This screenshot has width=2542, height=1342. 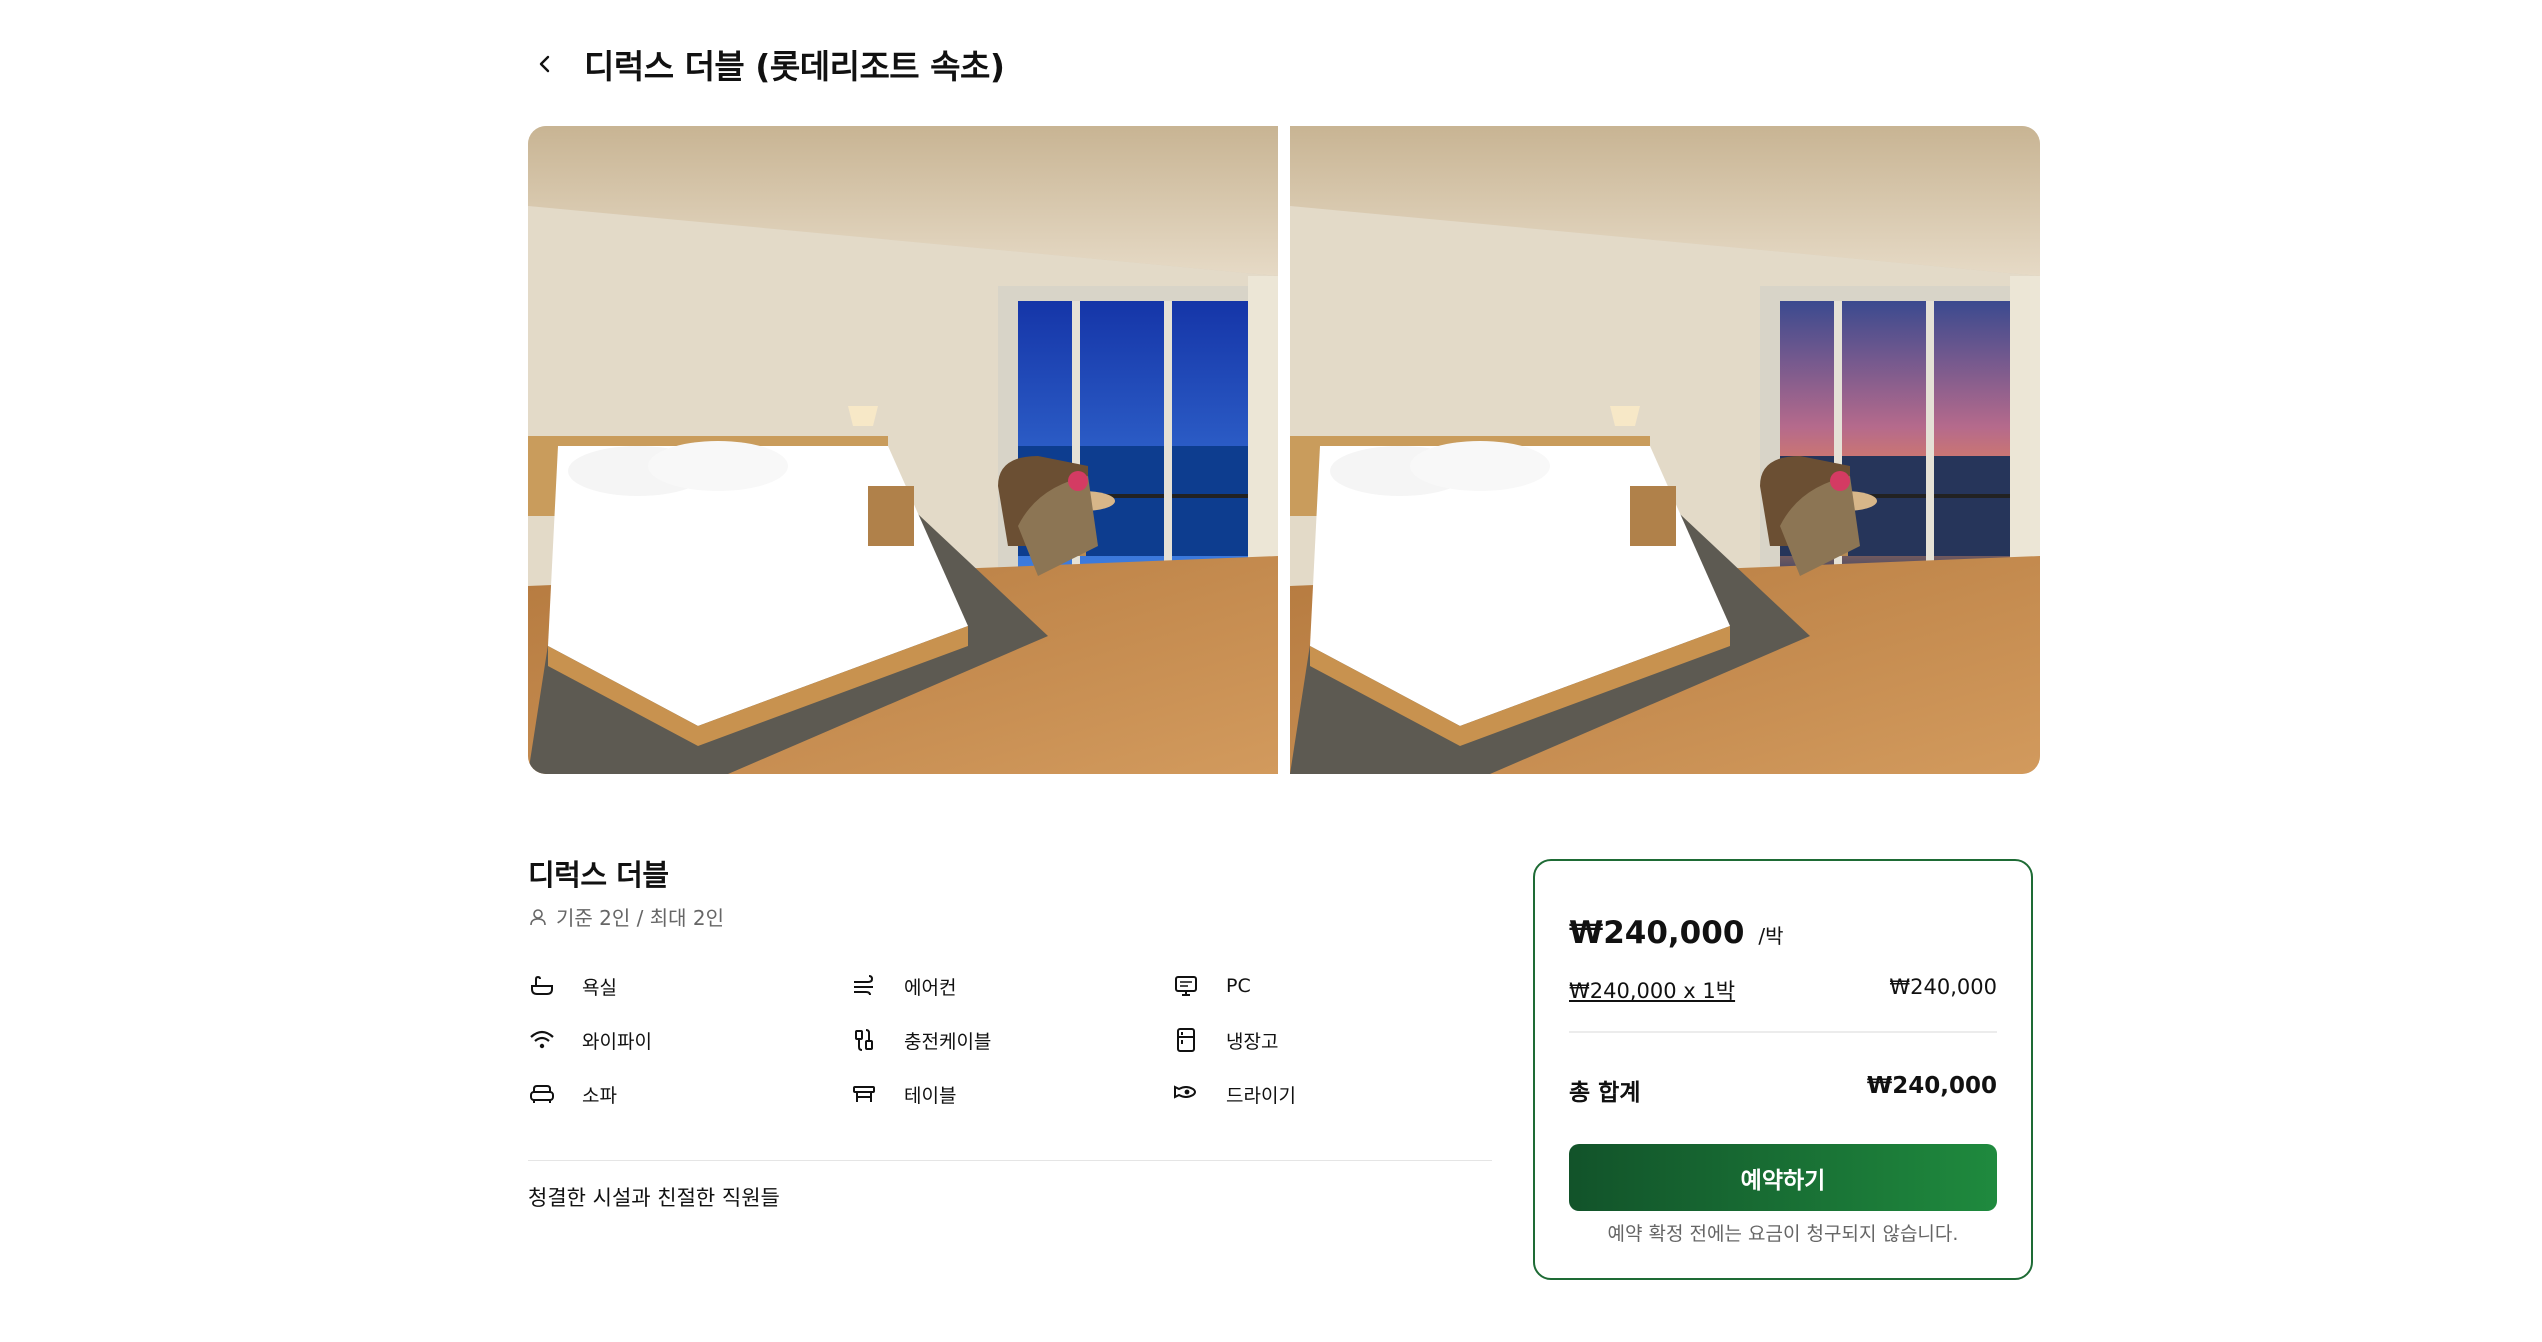 I want to click on total-label: 총 합계, so click(x=1605, y=1093).